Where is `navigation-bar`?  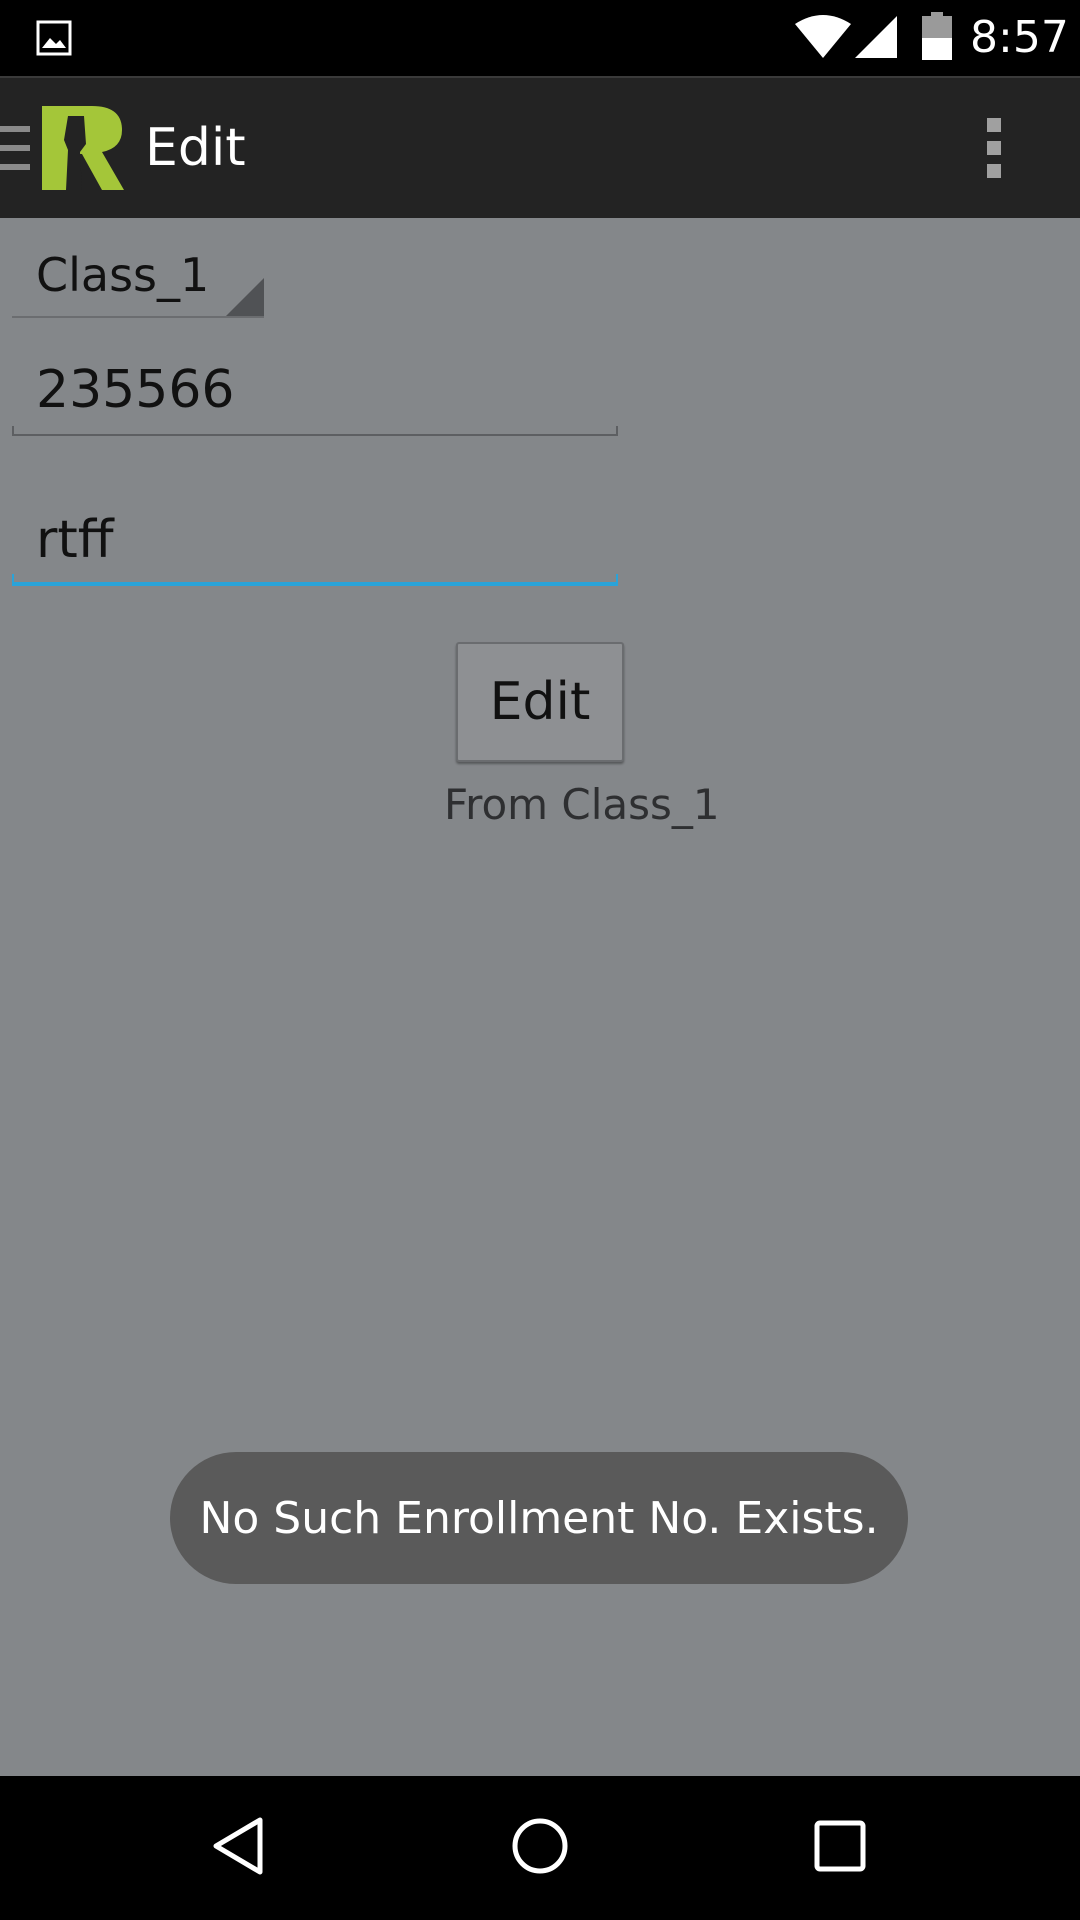
navigation-bar is located at coordinates (540, 1848).